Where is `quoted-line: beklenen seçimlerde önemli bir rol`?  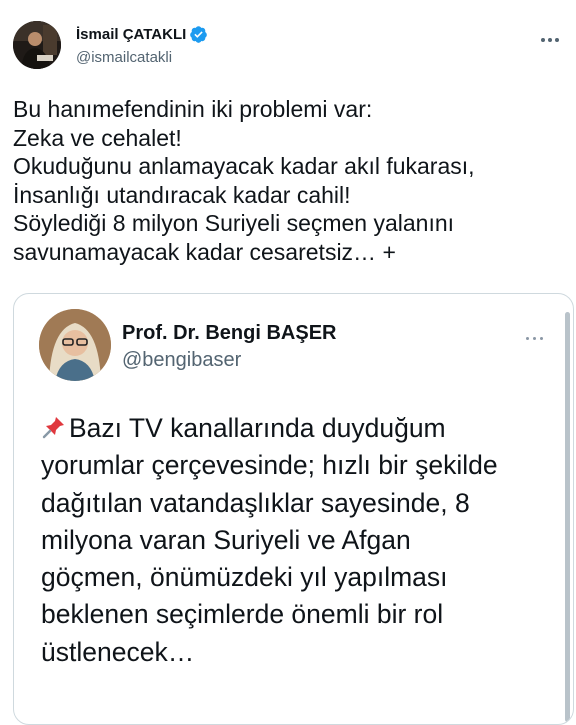 quoted-line: beklenen seçimlerde önemli bir rol is located at coordinates (242, 614).